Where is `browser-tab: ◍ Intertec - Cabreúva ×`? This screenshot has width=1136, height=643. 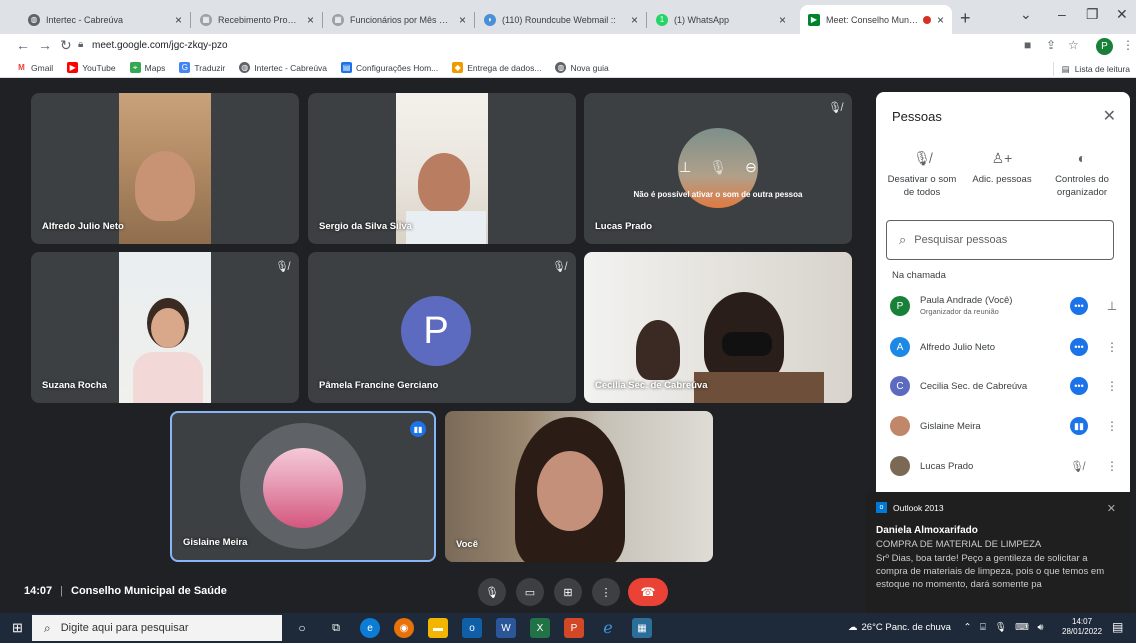
browser-tab: ◍ Intertec - Cabreúva × is located at coordinates (105, 19).